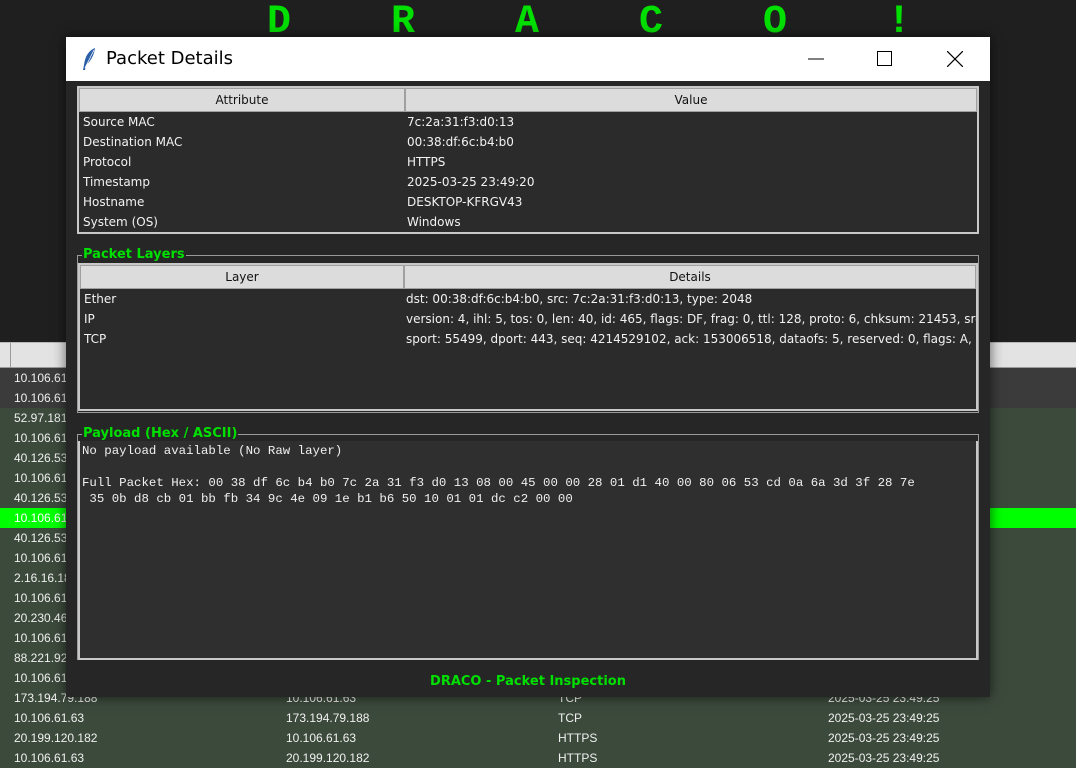  What do you see at coordinates (690, 277) in the screenshot?
I see `details-column-header: Details` at bounding box center [690, 277].